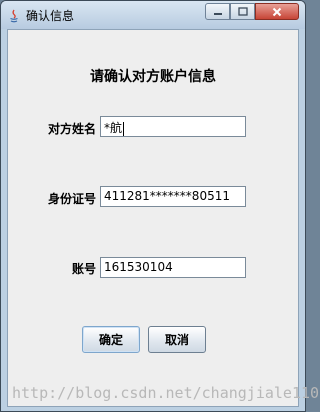  I want to click on account-field: 161530104, so click(173, 267).